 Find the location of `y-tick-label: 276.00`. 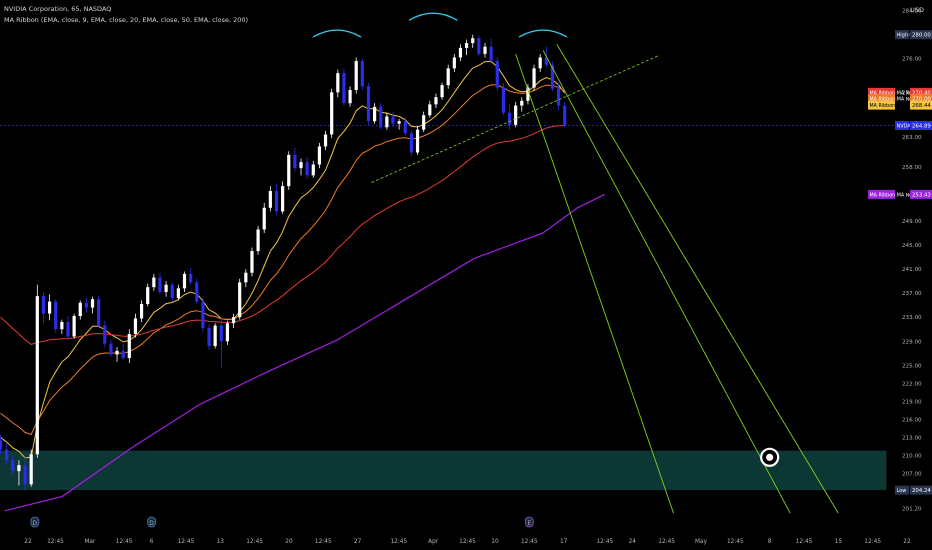

y-tick-label: 276.00 is located at coordinates (912, 60).